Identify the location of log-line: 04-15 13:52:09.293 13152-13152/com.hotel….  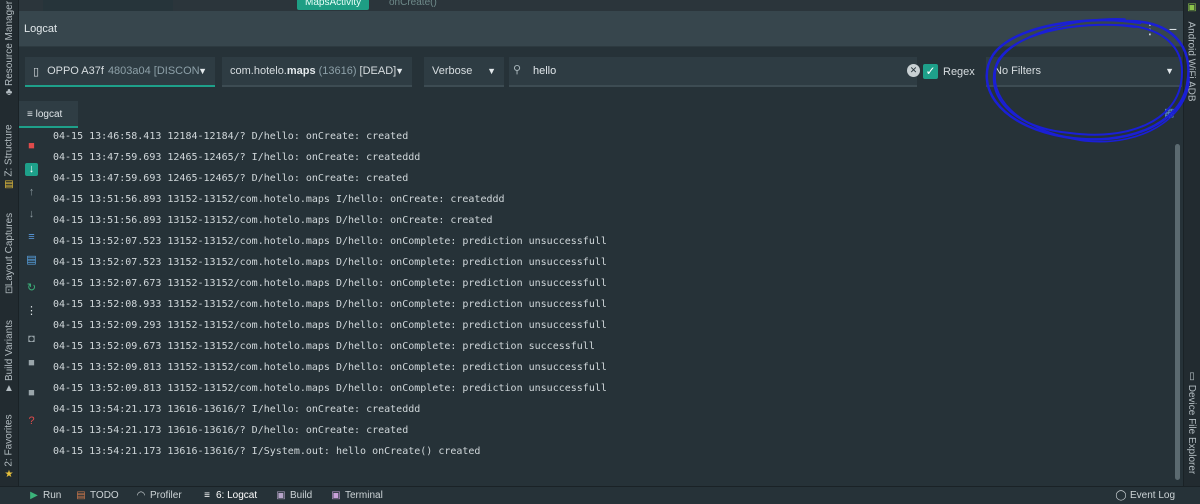
(330, 325).